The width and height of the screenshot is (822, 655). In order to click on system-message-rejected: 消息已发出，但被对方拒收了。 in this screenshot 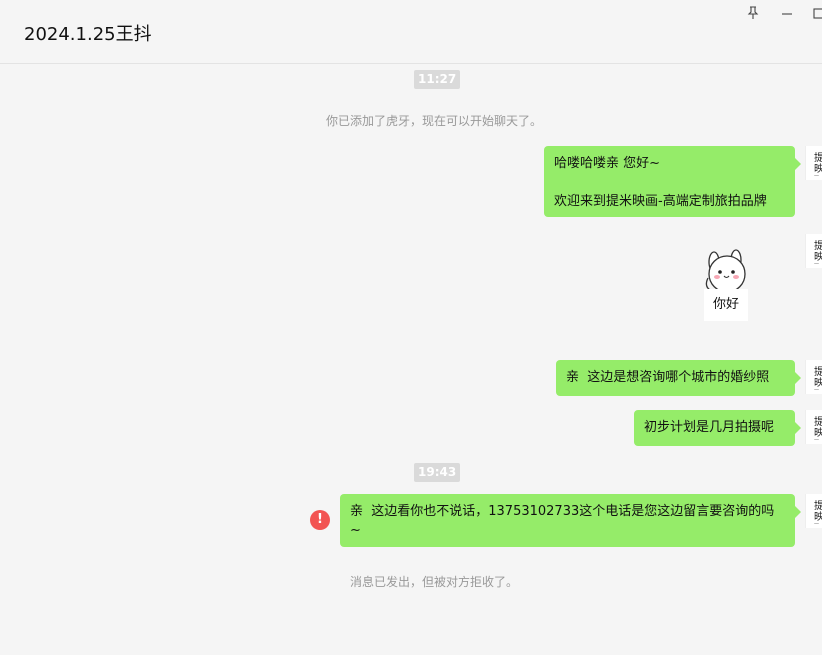, I will do `click(434, 582)`.